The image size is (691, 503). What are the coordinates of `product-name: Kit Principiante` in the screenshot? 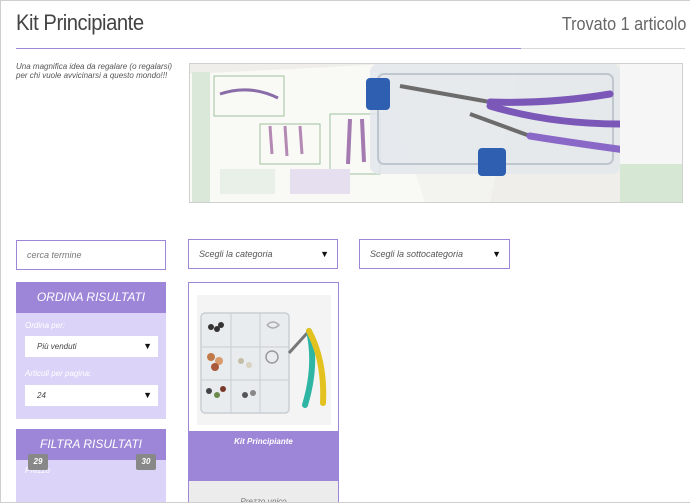 It's located at (263, 456).